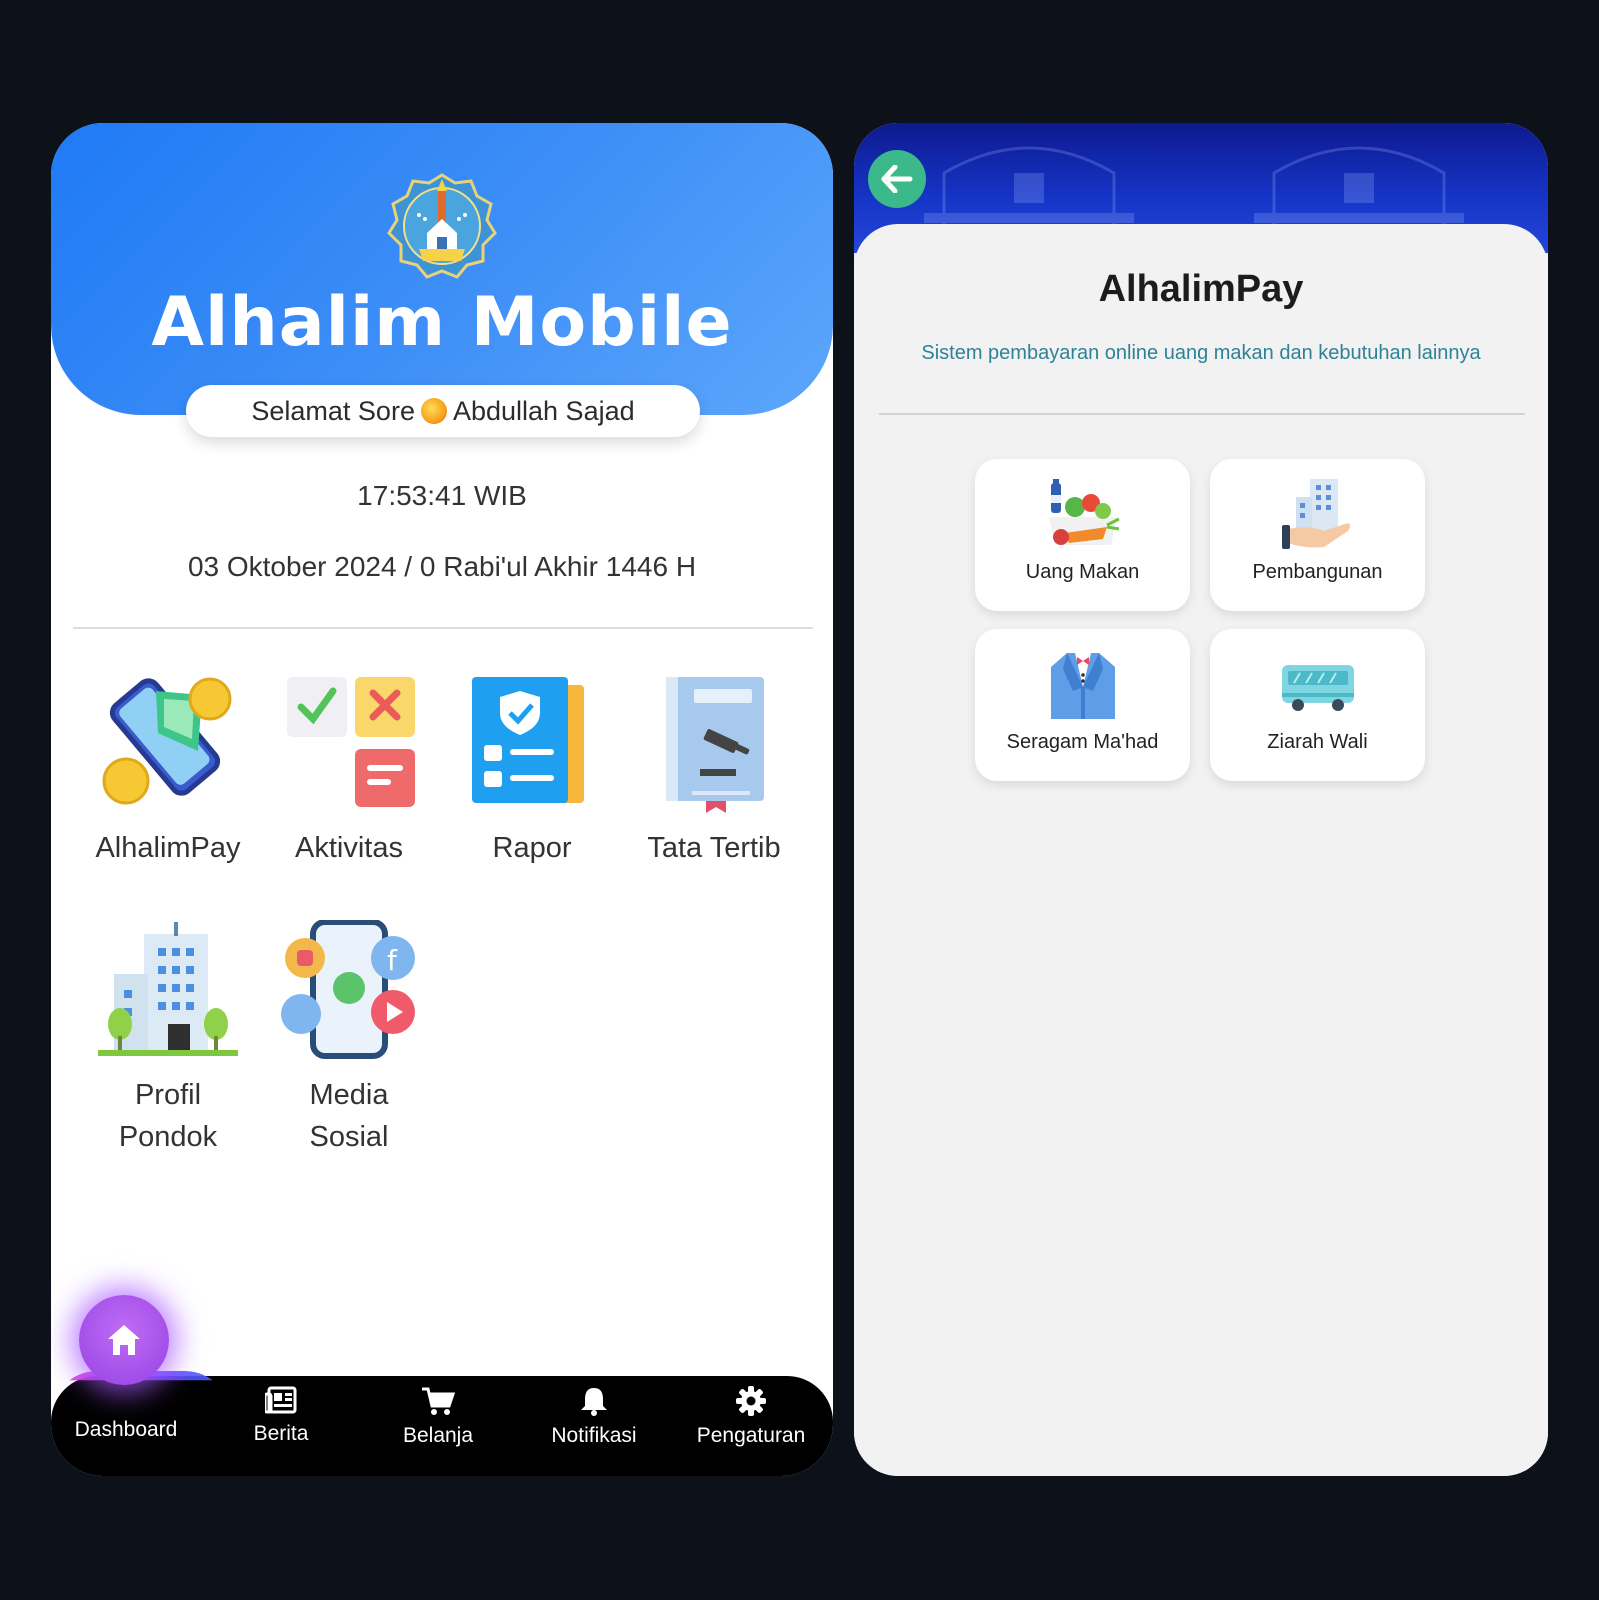 The width and height of the screenshot is (1599, 1600). What do you see at coordinates (168, 848) in the screenshot?
I see `menu-label: AlhalimPay` at bounding box center [168, 848].